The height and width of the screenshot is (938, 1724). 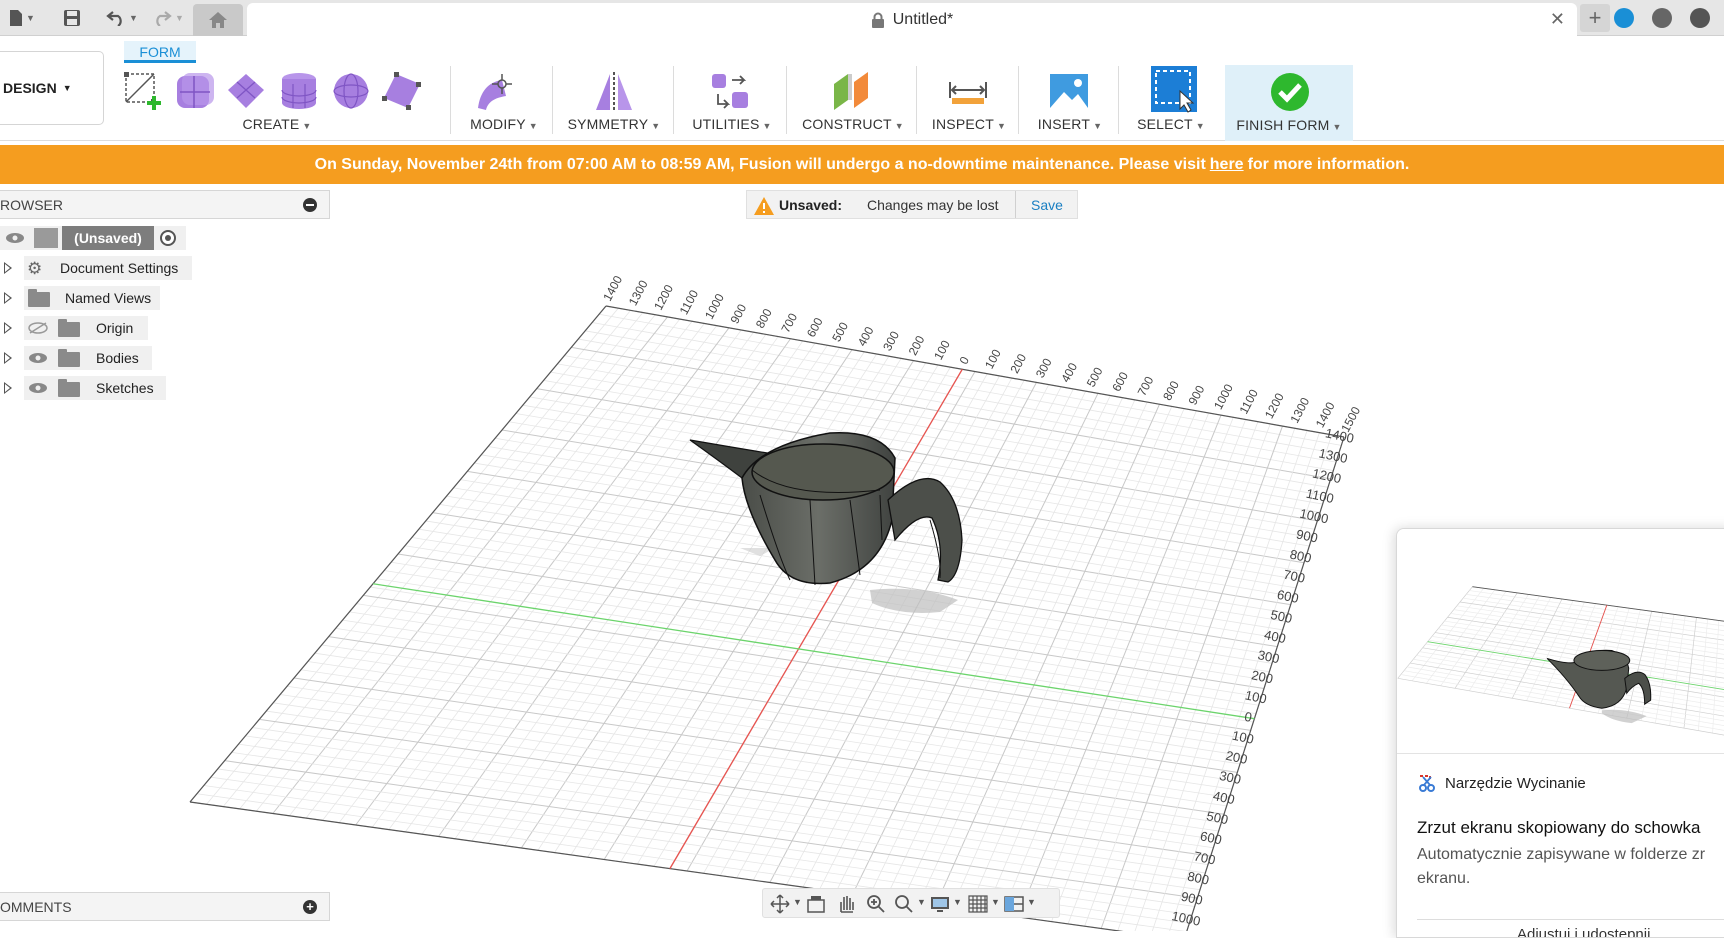 I want to click on create-face-icon, so click(x=143, y=91).